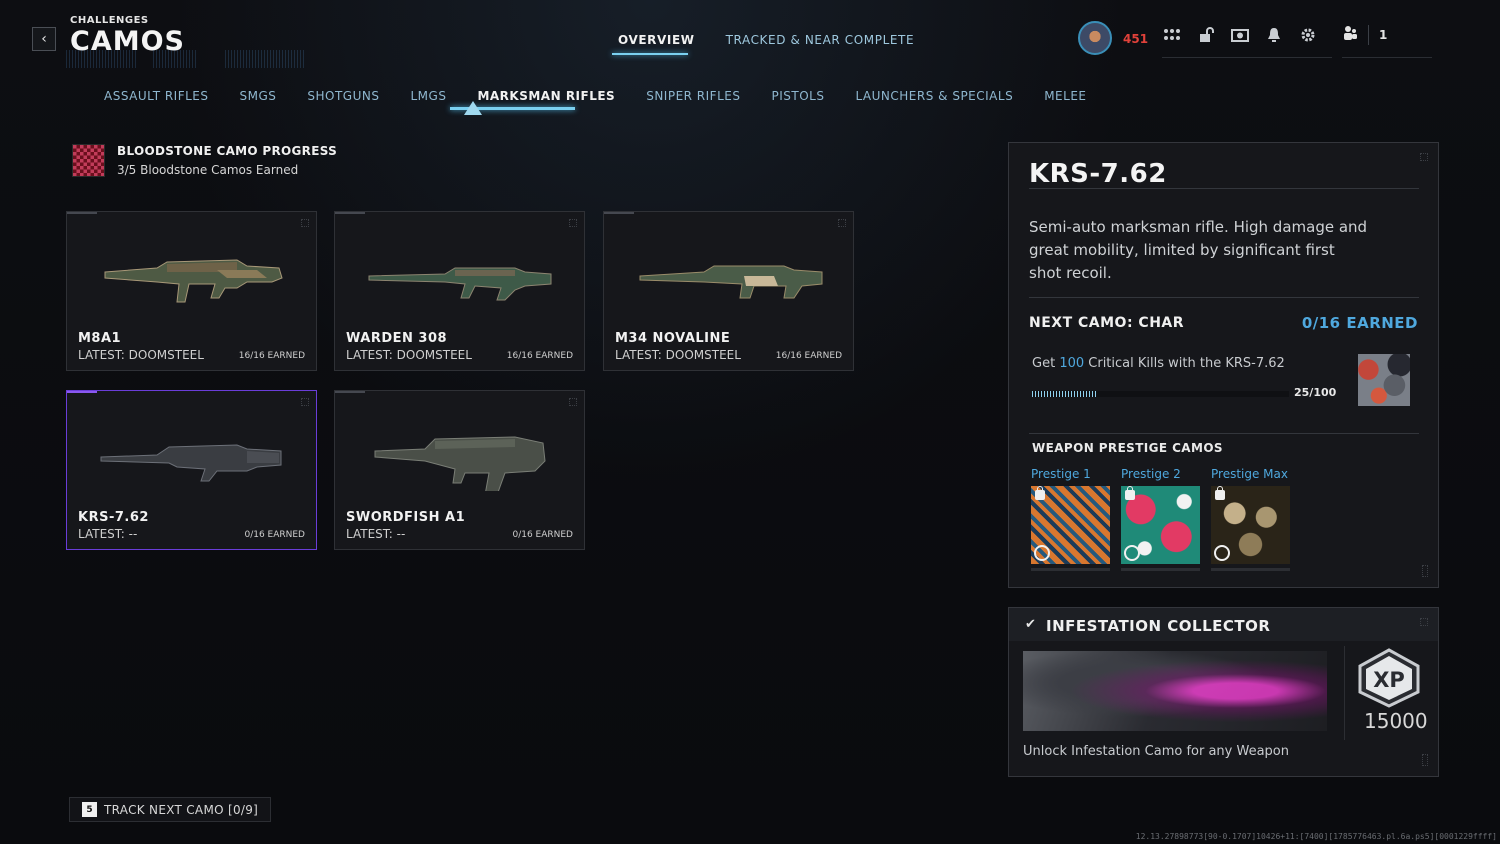 The image size is (1500, 844). What do you see at coordinates (656, 40) in the screenshot?
I see `tab-overview: OVERVIEW` at bounding box center [656, 40].